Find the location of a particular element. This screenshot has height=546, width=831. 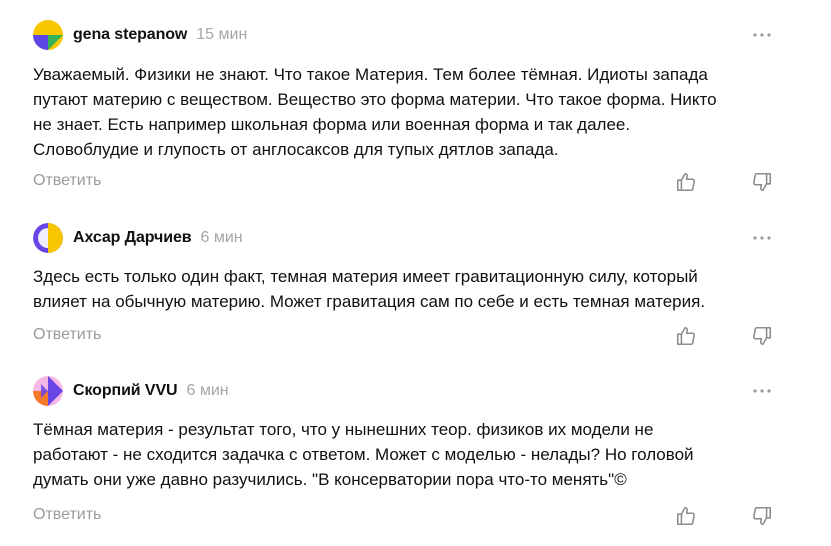

comment-header: Скорпий VVU 6 мин is located at coordinates (131, 391).